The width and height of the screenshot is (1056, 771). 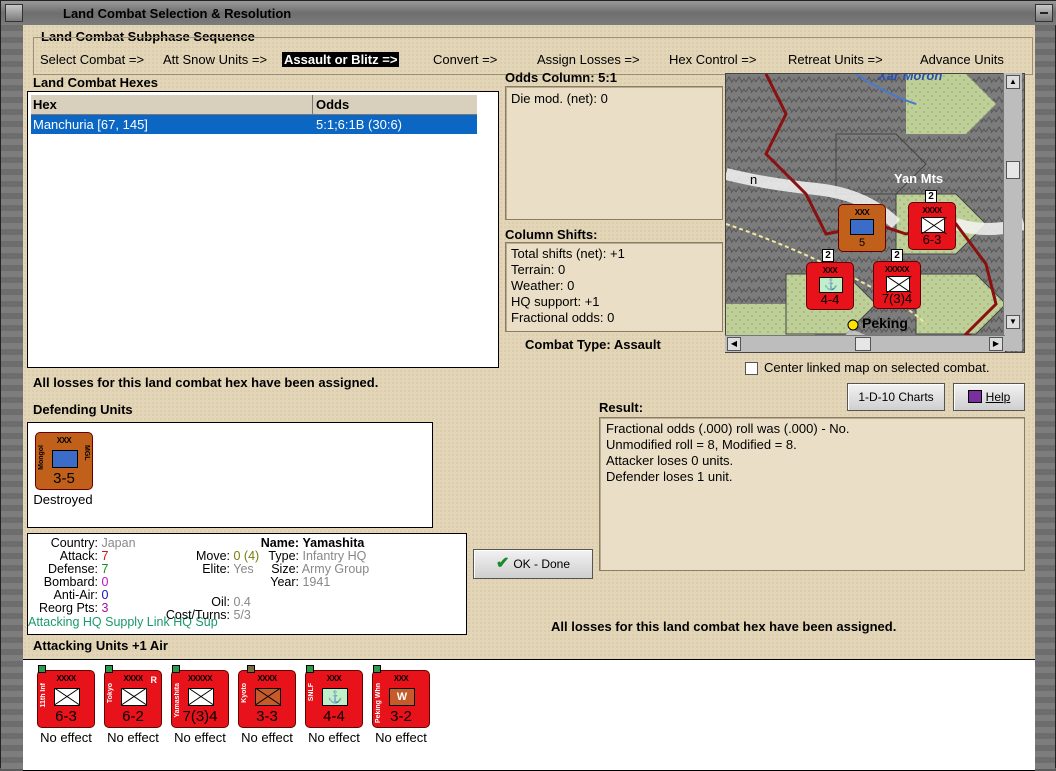 What do you see at coordinates (200, 678) in the screenshot?
I see `counter-size: XXXXX` at bounding box center [200, 678].